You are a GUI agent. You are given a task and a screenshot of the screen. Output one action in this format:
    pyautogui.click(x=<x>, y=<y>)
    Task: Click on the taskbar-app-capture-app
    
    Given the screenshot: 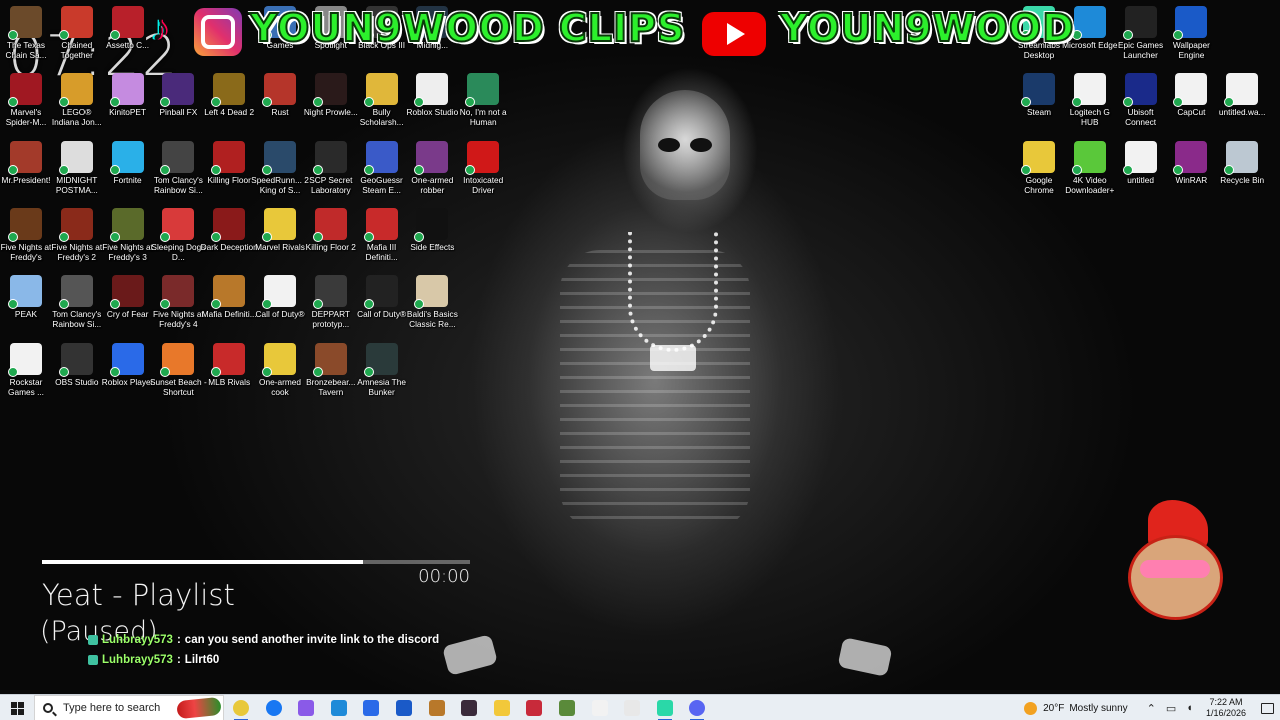 What is the action you would take?
    pyautogui.click(x=534, y=708)
    